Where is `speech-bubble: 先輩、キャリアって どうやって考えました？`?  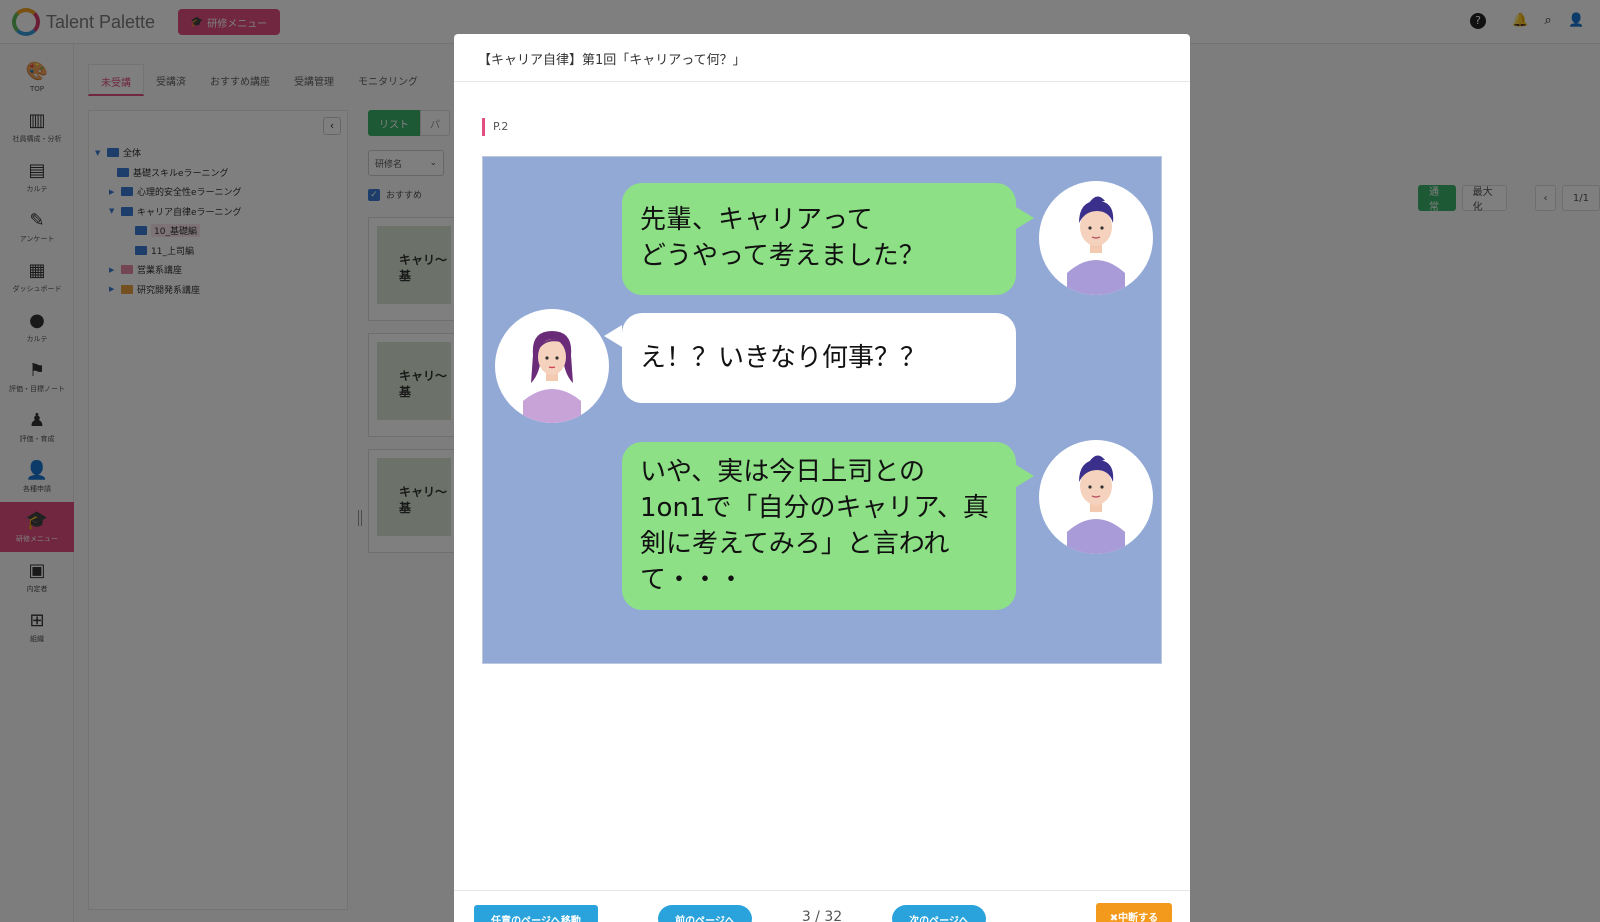 speech-bubble: 先輩、キャリアって どうやって考えました？ is located at coordinates (819, 239).